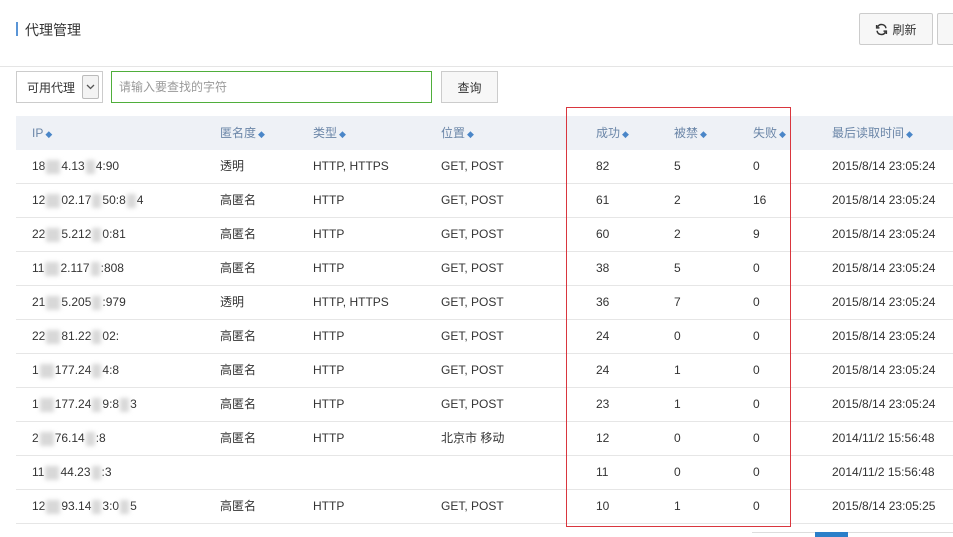  What do you see at coordinates (39, 234) in the screenshot?
I see `ip-fragment: 22` at bounding box center [39, 234].